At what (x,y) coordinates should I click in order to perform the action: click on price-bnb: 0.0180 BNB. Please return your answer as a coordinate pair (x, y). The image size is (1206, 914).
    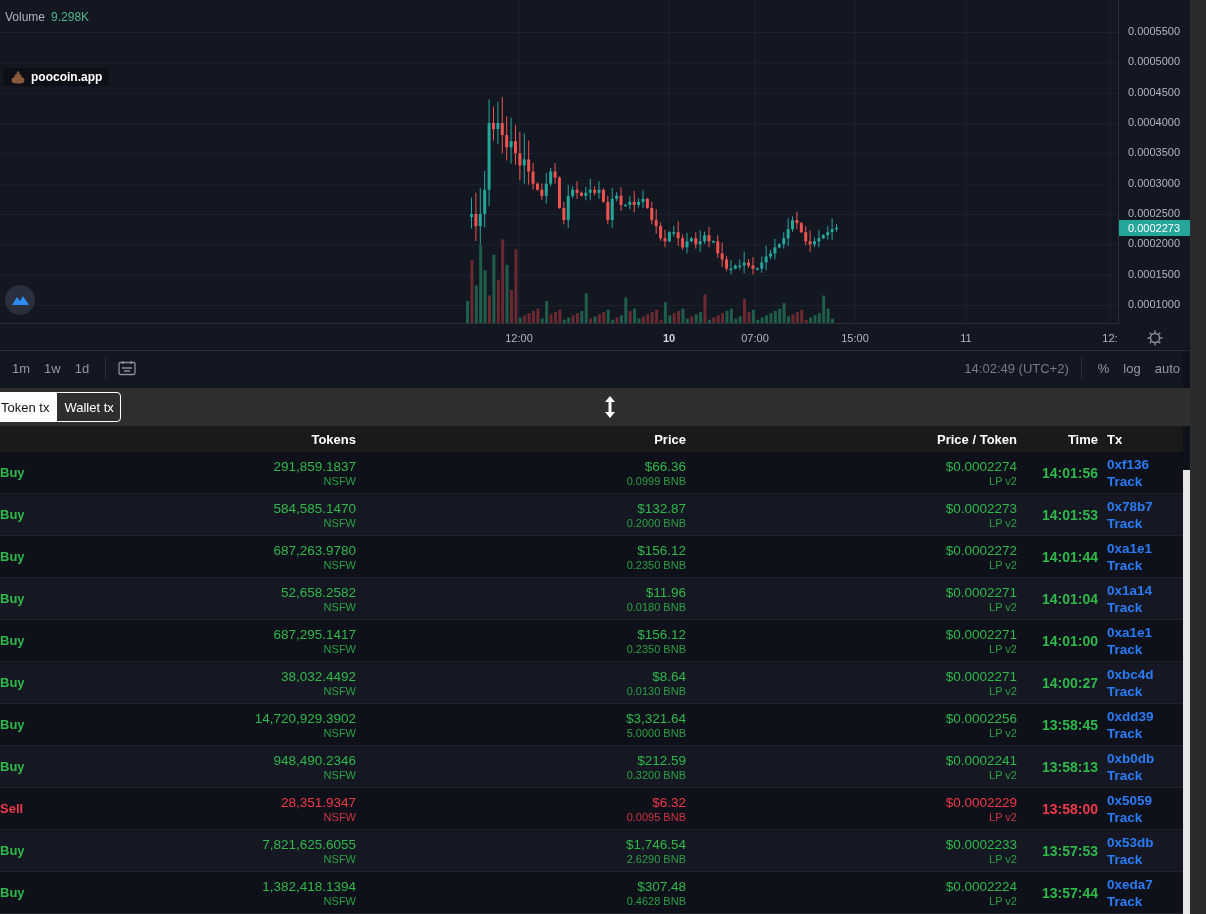
    Looking at the image, I should click on (656, 607).